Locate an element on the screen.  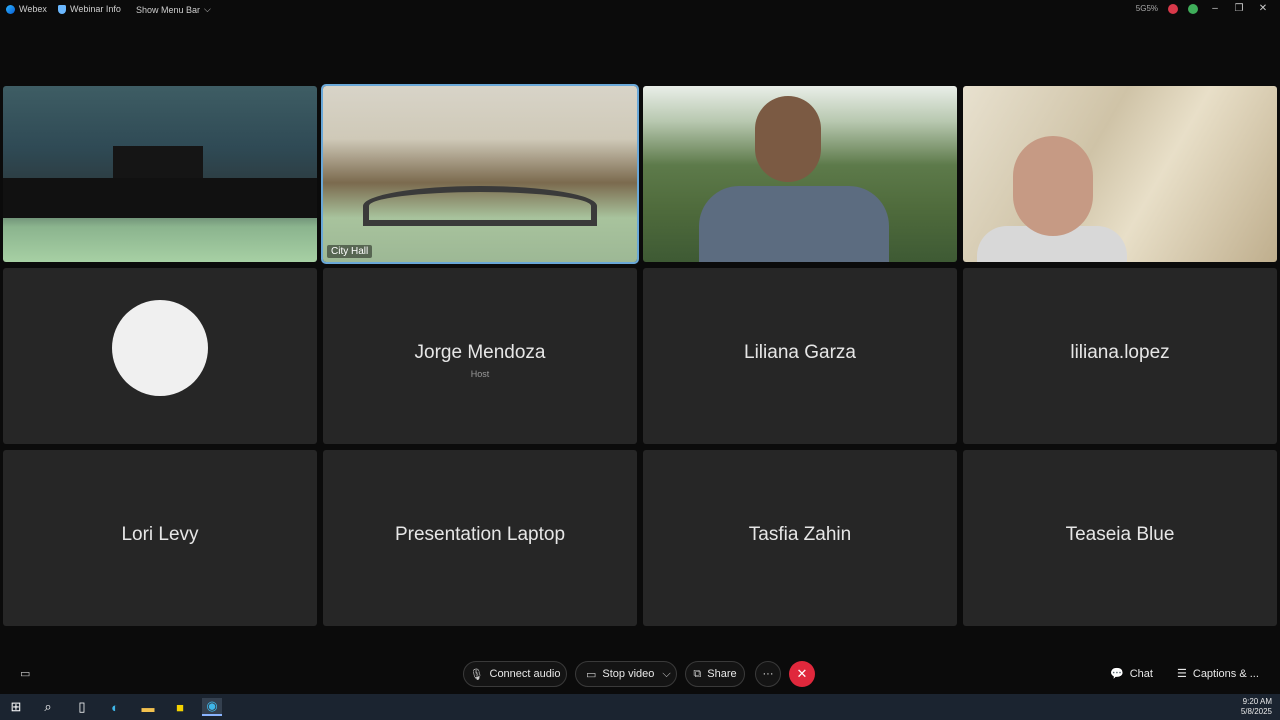
connect-audio-button: 🎙 Connect audio is located at coordinates (515, 674).